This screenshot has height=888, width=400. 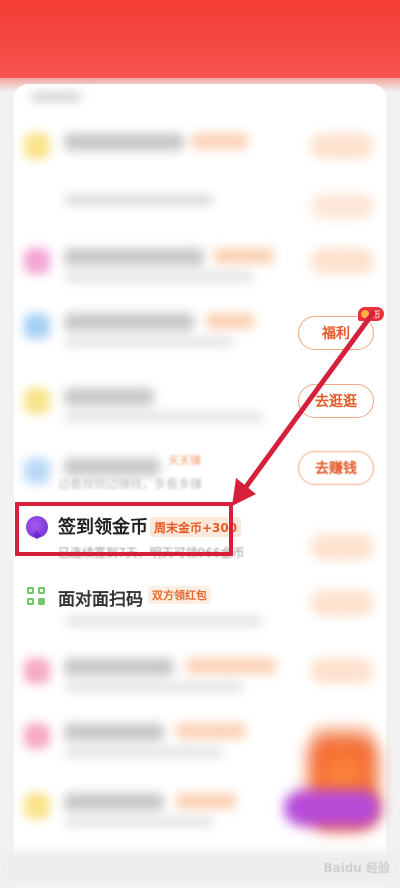 I want to click on watermark: Baidu 经验, so click(x=356, y=868).